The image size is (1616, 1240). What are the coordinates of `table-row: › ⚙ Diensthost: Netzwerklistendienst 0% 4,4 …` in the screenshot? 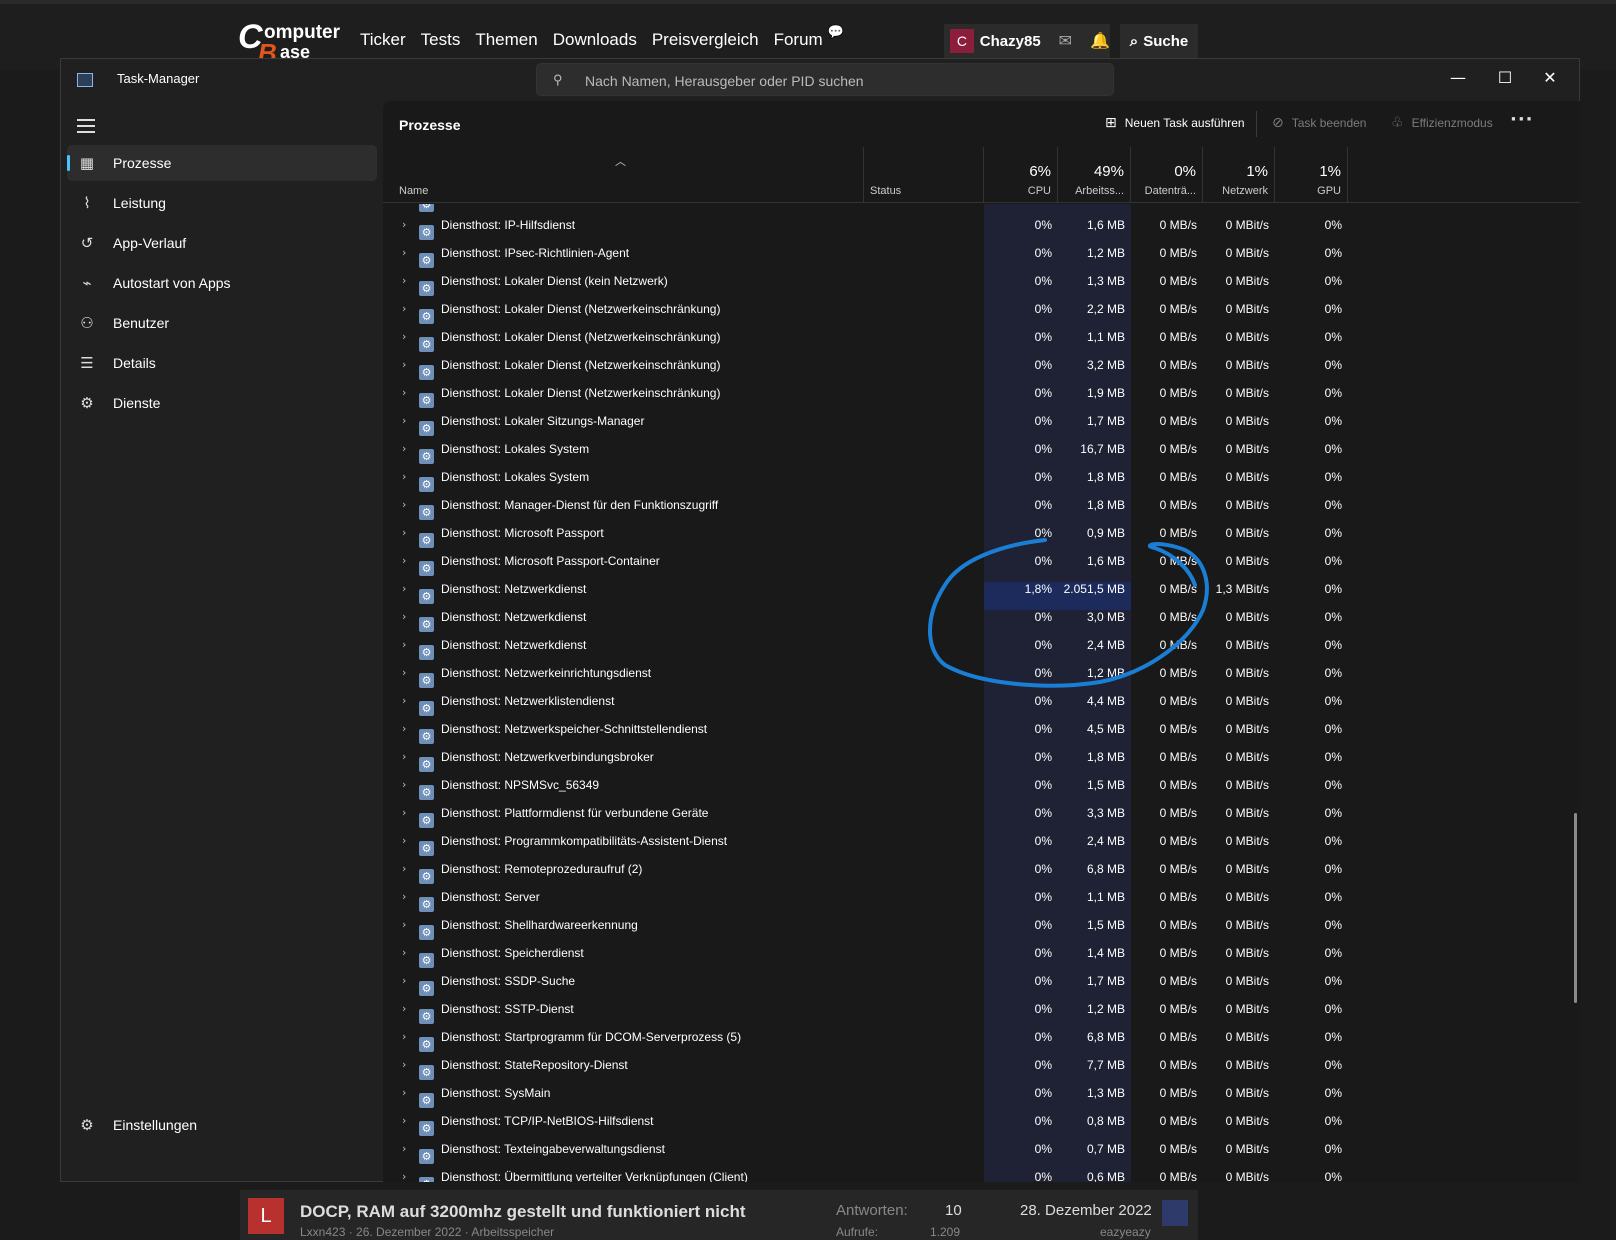 It's located at (981, 708).